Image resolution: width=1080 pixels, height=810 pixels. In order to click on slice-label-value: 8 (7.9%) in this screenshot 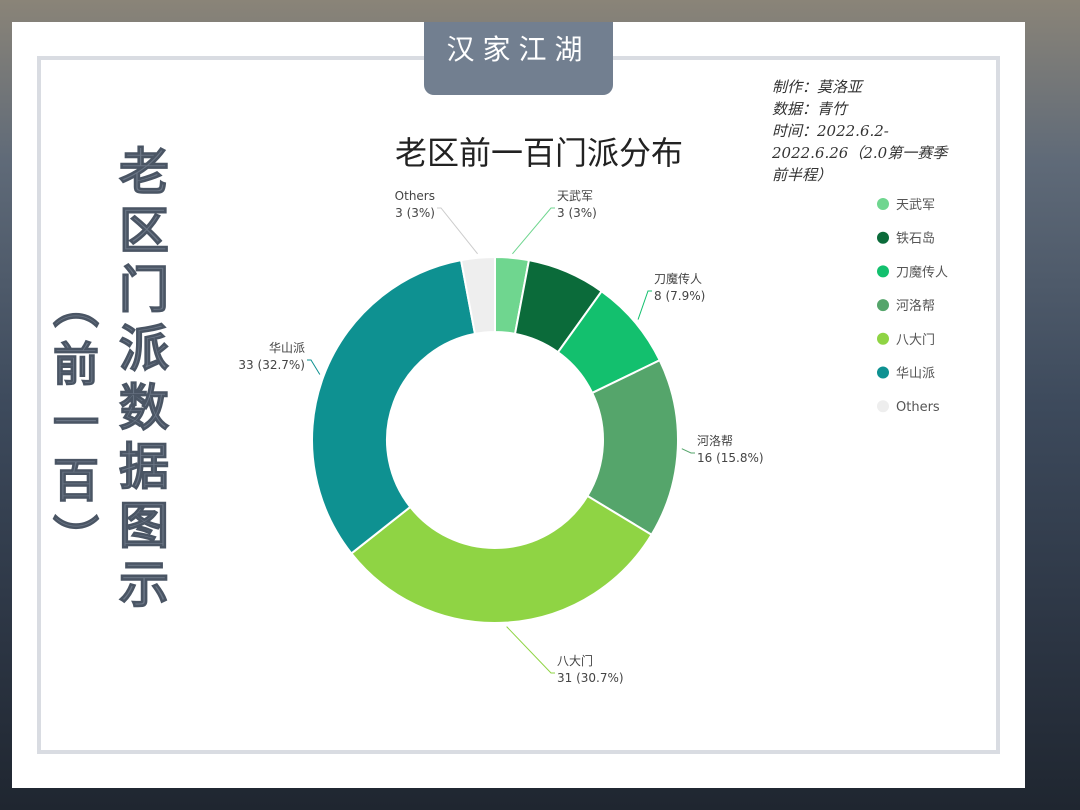, I will do `click(679, 296)`.